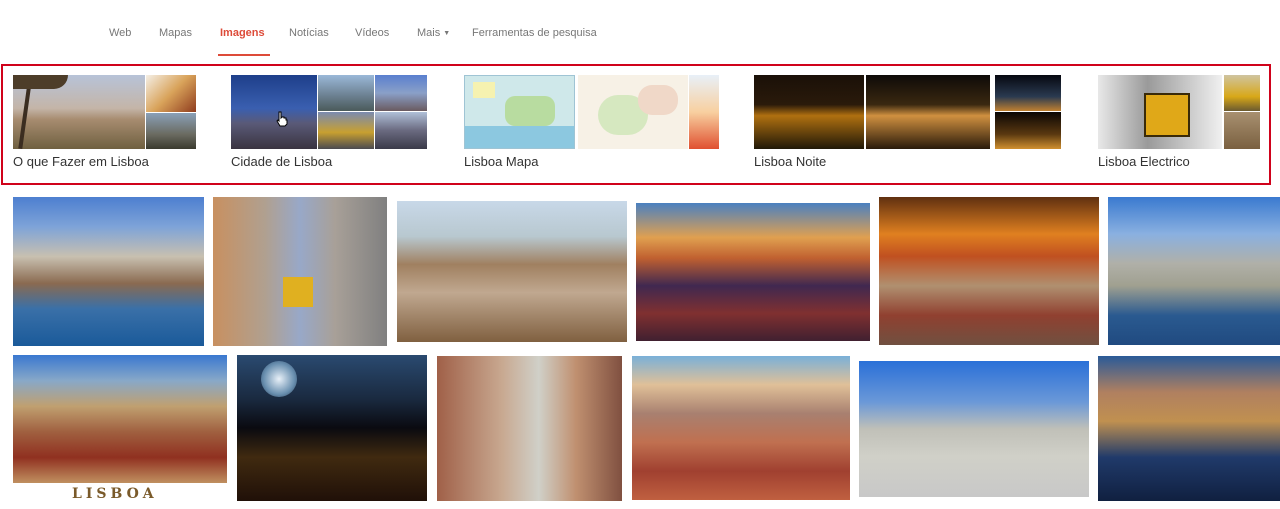 The image size is (1280, 509). Describe the element at coordinates (447, 33) in the screenshot. I see `chevron-down-icon: ▼` at that location.